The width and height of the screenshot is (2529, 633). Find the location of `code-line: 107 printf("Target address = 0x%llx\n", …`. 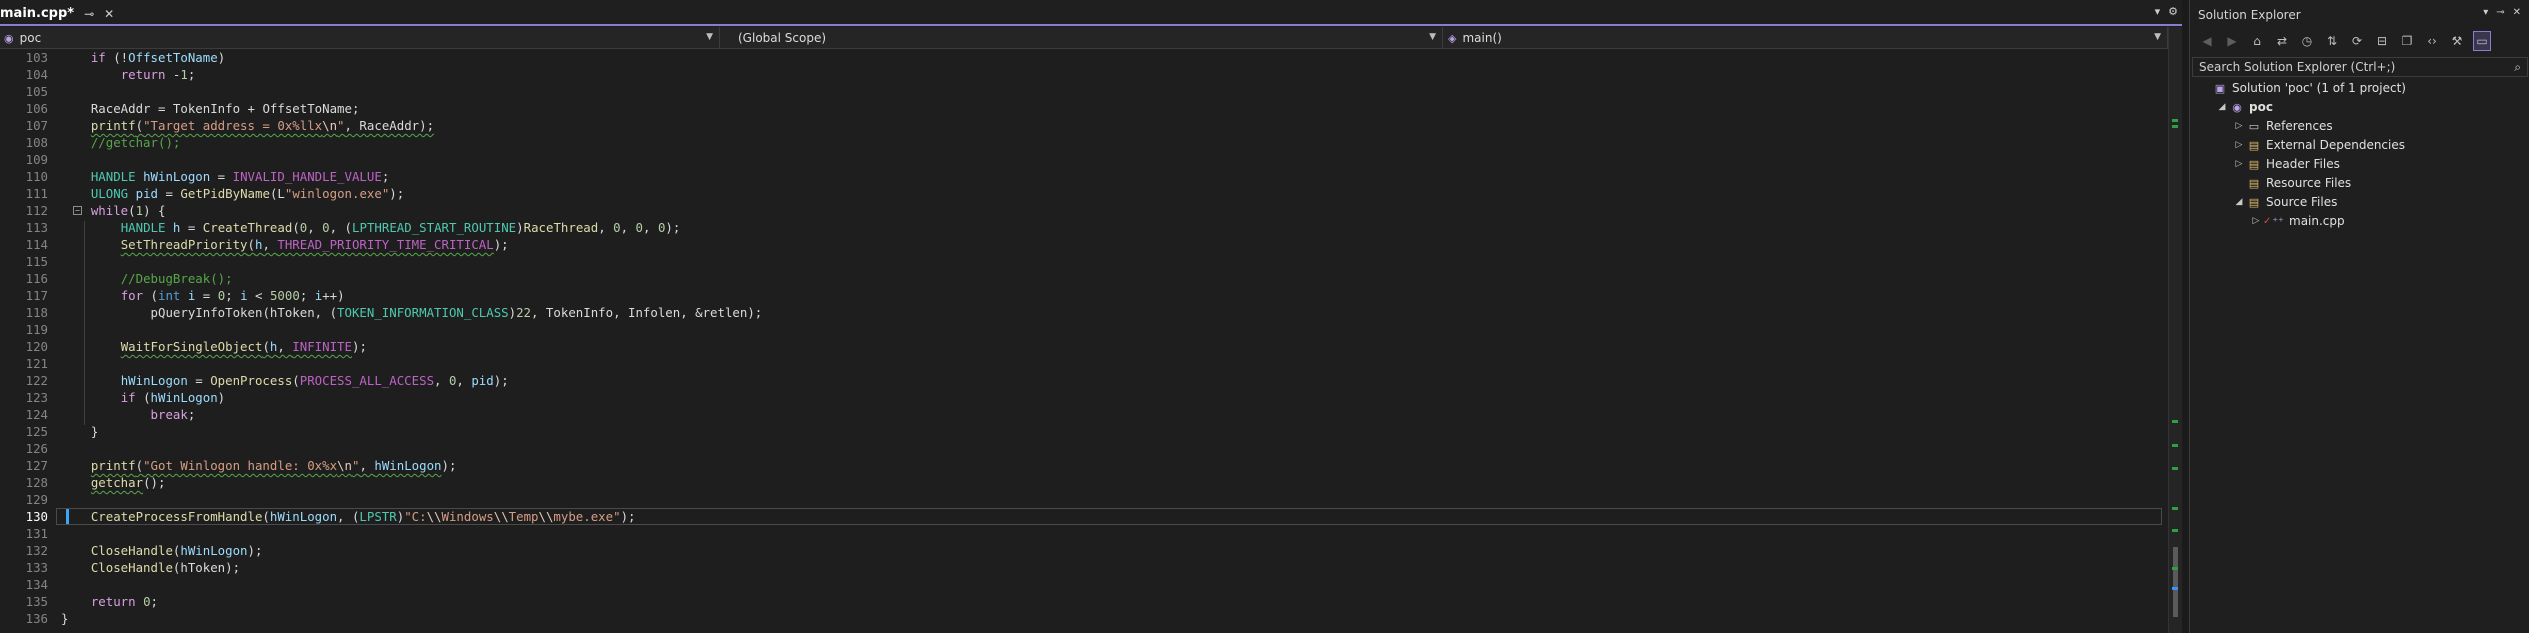

code-line: 107 printf("Target address = 0x%llx\n", … is located at coordinates (1084, 125).